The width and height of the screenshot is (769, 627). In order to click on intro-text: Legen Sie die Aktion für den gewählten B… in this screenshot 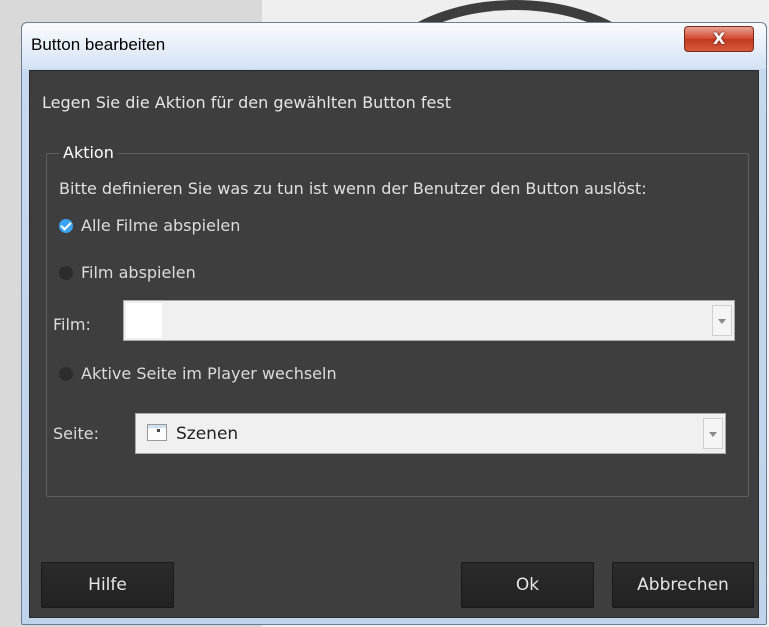, I will do `click(246, 102)`.